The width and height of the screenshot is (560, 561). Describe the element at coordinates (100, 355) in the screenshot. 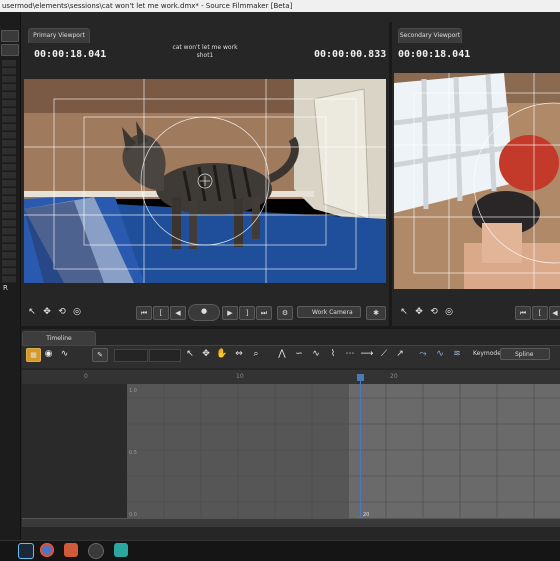

I see `timeline-options-button: ✎` at that location.